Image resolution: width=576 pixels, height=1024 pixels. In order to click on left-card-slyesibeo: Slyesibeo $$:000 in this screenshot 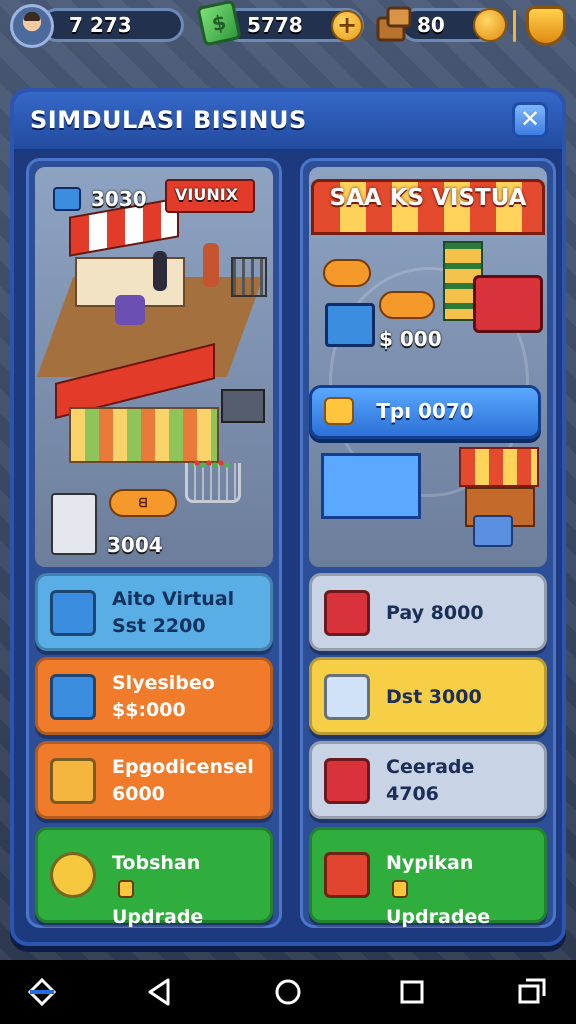, I will do `click(154, 696)`.